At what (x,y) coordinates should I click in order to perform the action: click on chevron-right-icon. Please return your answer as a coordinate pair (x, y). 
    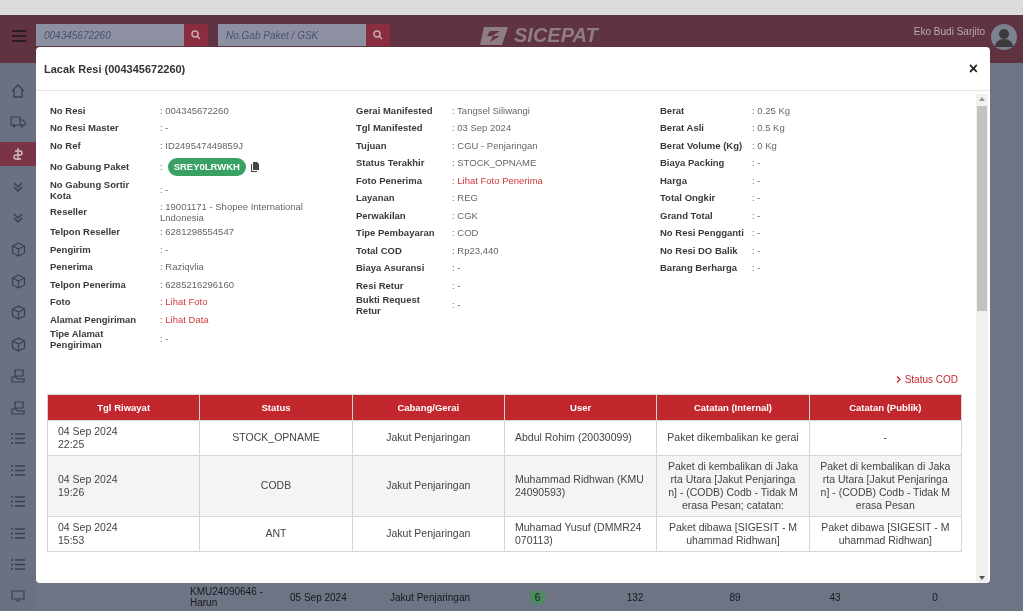
    Looking at the image, I should click on (898, 379).